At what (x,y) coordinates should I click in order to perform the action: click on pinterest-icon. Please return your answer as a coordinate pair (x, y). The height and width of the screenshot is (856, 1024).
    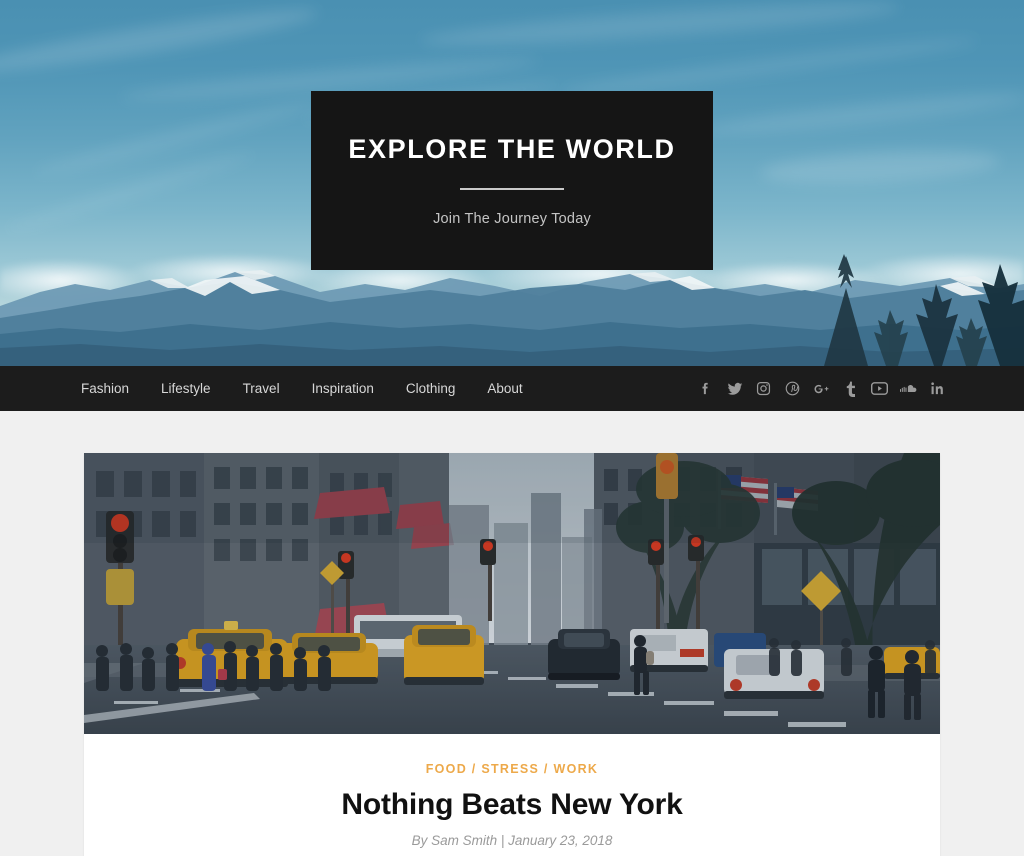
    Looking at the image, I should click on (792, 388).